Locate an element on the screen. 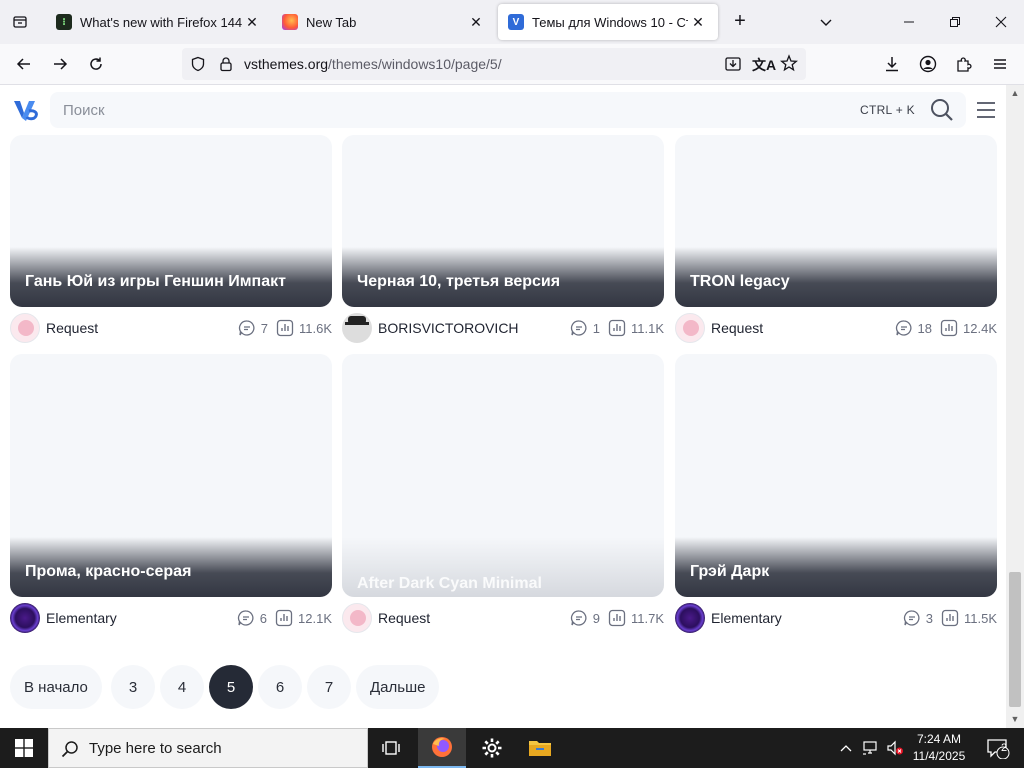 The width and height of the screenshot is (1024, 768). pagination-next: Дальше is located at coordinates (398, 687).